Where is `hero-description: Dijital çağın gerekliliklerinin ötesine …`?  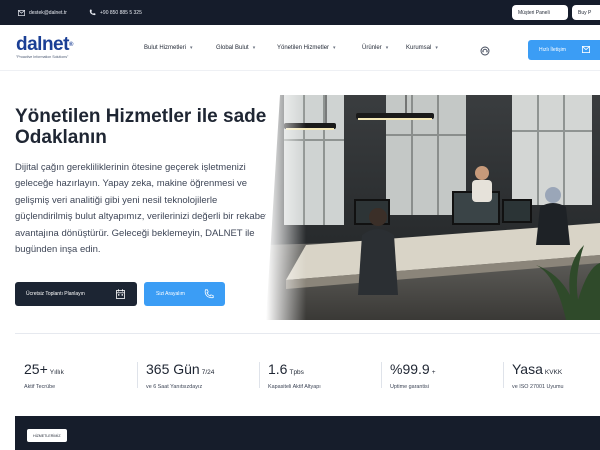 hero-description: Dijital çağın gerekliliklerinin ötesine … is located at coordinates (141, 209).